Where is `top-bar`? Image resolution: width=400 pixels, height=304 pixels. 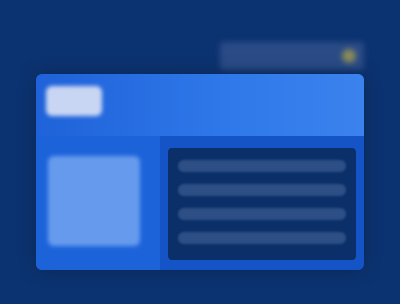 top-bar is located at coordinates (292, 56).